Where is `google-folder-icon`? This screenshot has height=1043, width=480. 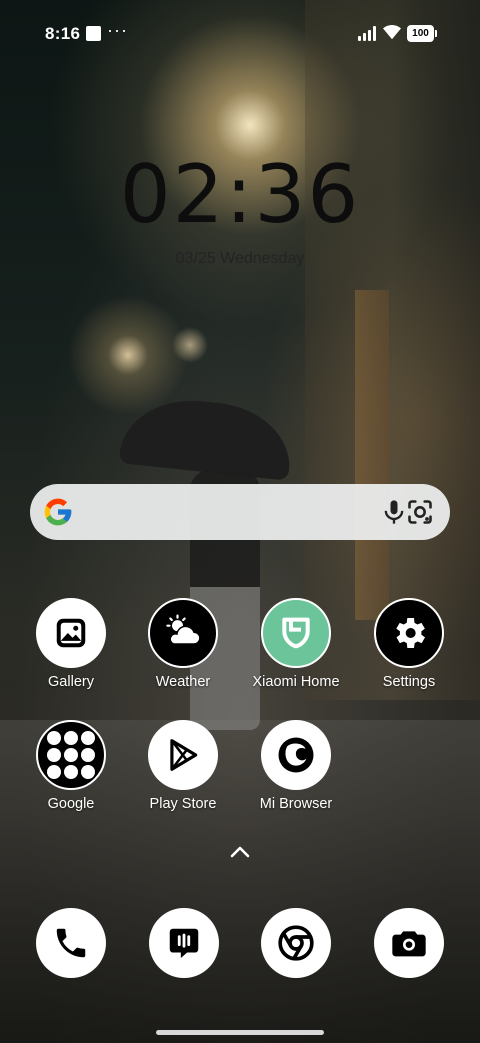 google-folder-icon is located at coordinates (71, 755).